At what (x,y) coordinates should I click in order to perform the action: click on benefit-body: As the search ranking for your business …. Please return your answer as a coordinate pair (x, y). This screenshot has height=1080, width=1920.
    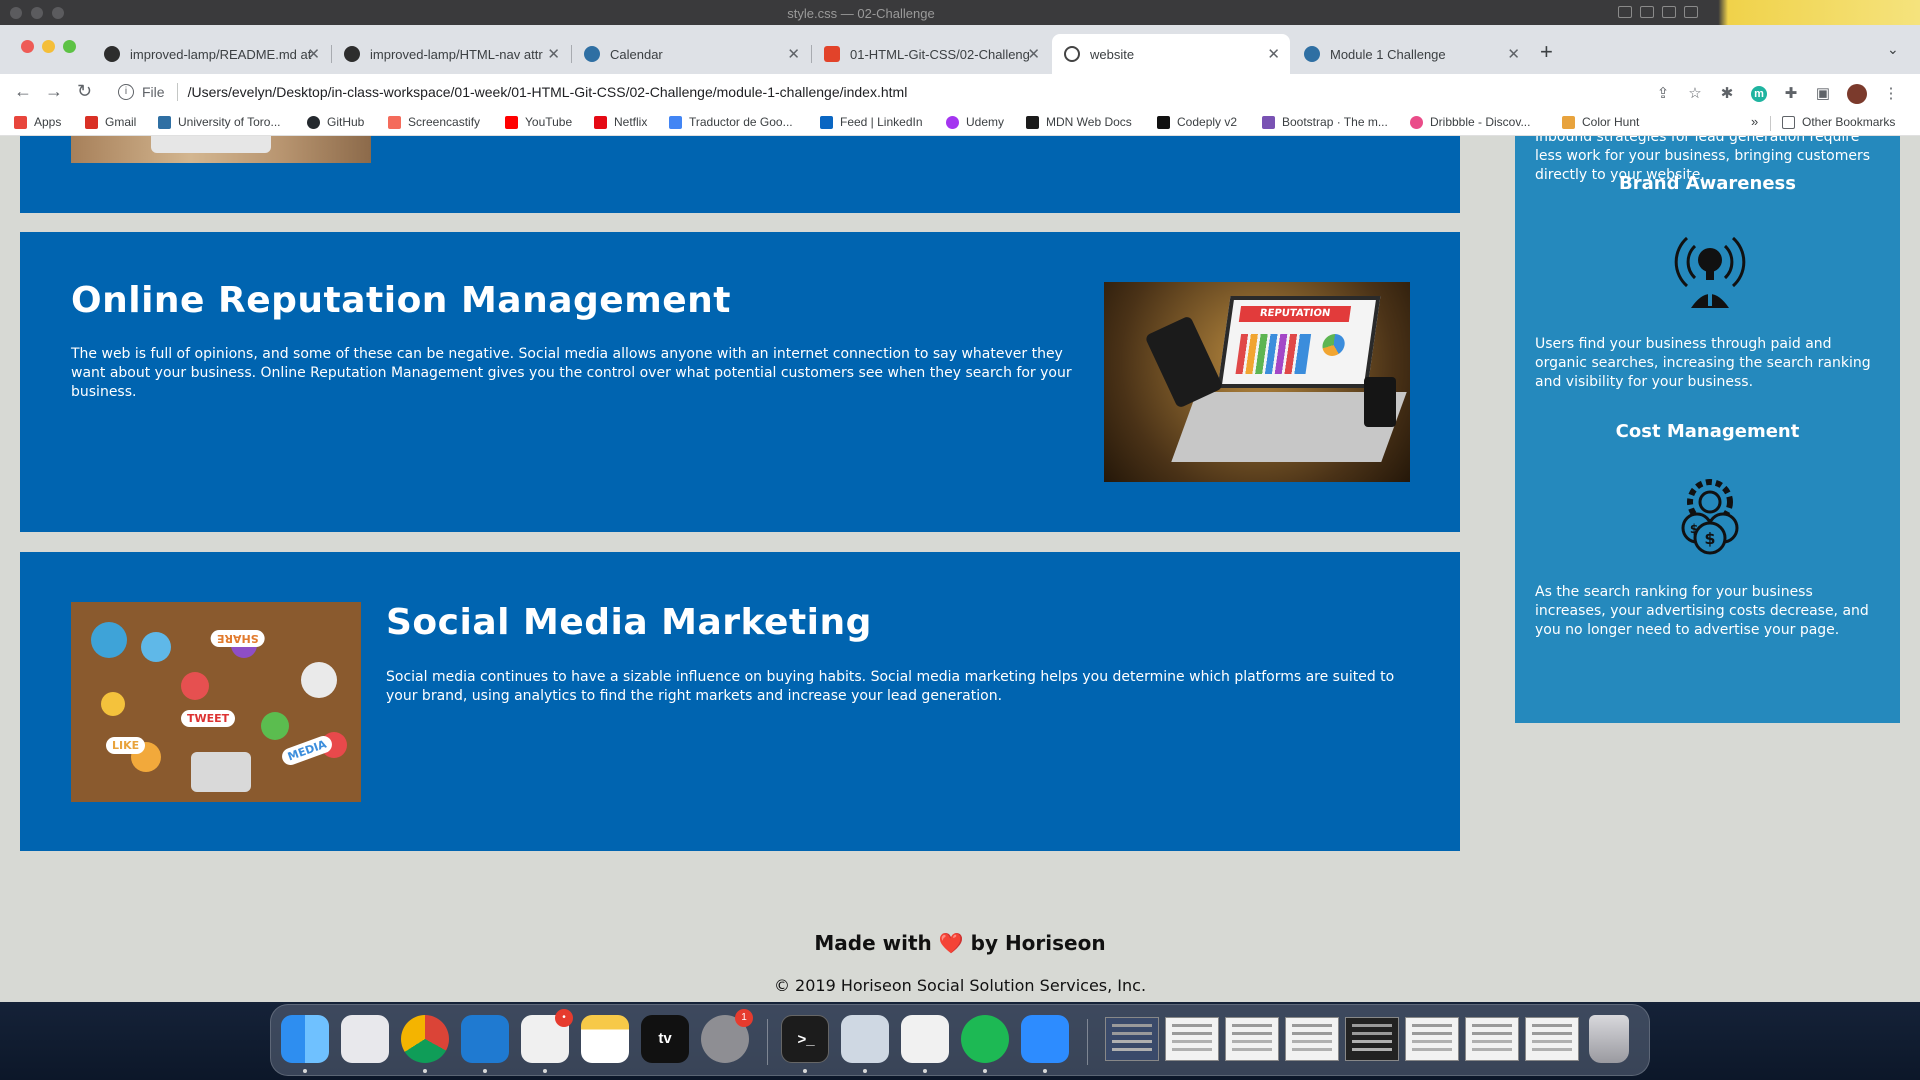
    Looking at the image, I should click on (1702, 611).